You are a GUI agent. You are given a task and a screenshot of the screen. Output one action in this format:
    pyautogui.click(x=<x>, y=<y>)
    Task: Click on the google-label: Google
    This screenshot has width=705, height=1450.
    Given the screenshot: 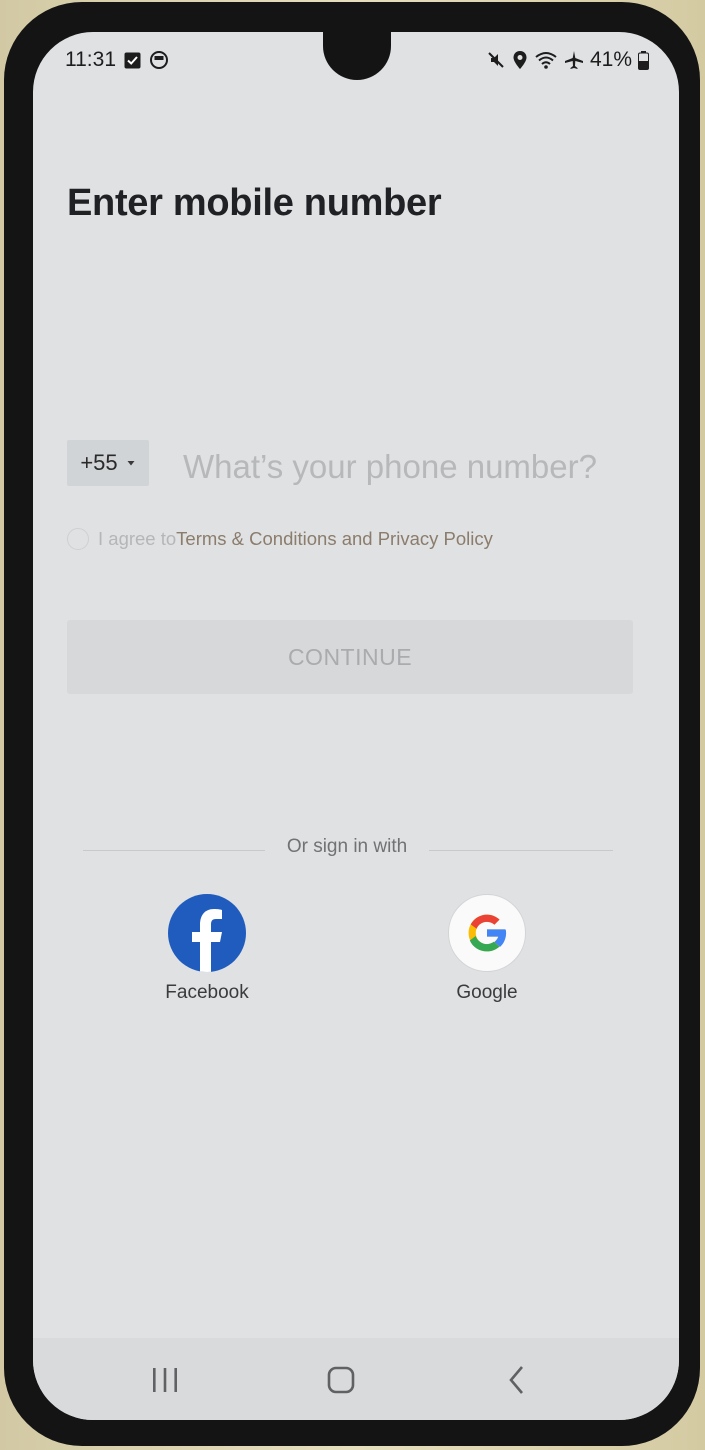 What is the action you would take?
    pyautogui.click(x=487, y=992)
    